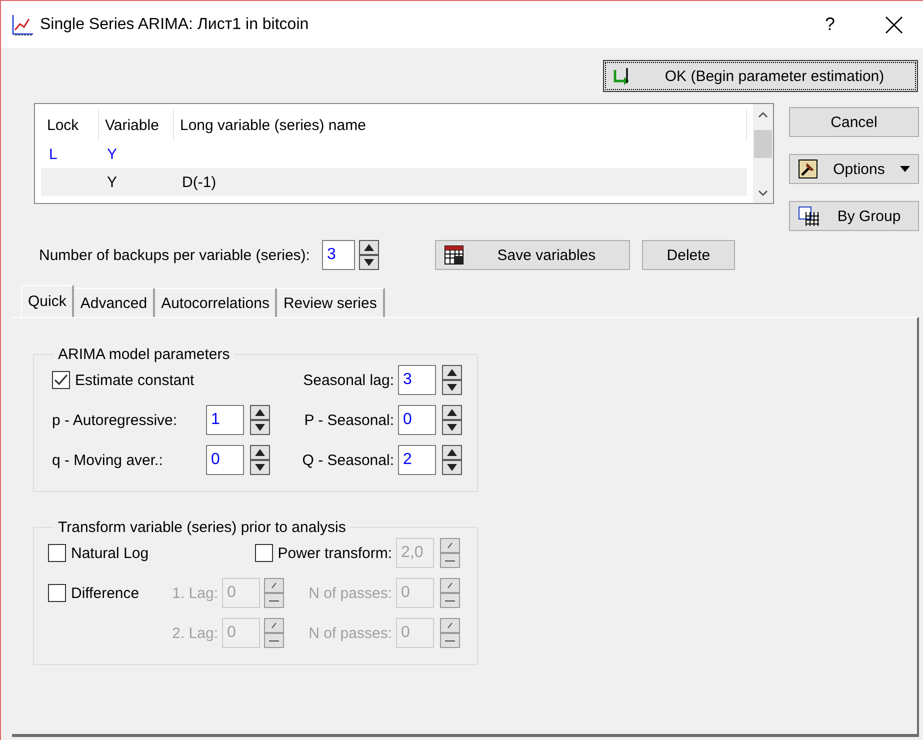  I want to click on tab: Quick, so click(47, 301).